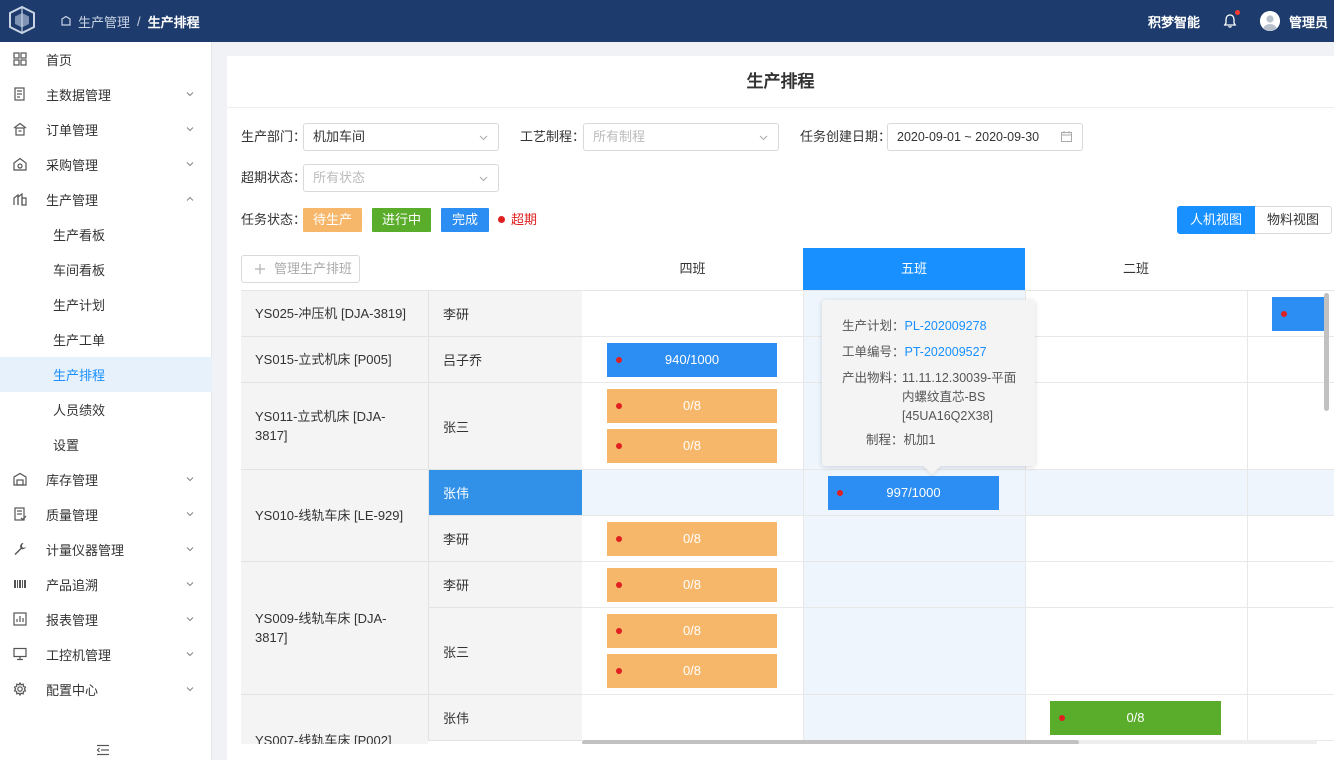 The height and width of the screenshot is (760, 1334). Describe the element at coordinates (914, 269) in the screenshot. I see `shift-header-5: 五班` at that location.